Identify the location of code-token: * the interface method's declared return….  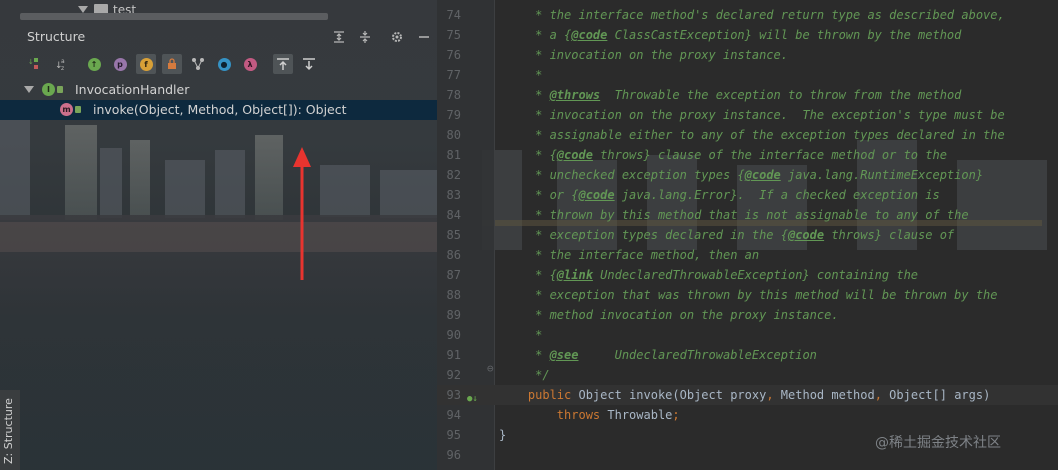
(752, 15).